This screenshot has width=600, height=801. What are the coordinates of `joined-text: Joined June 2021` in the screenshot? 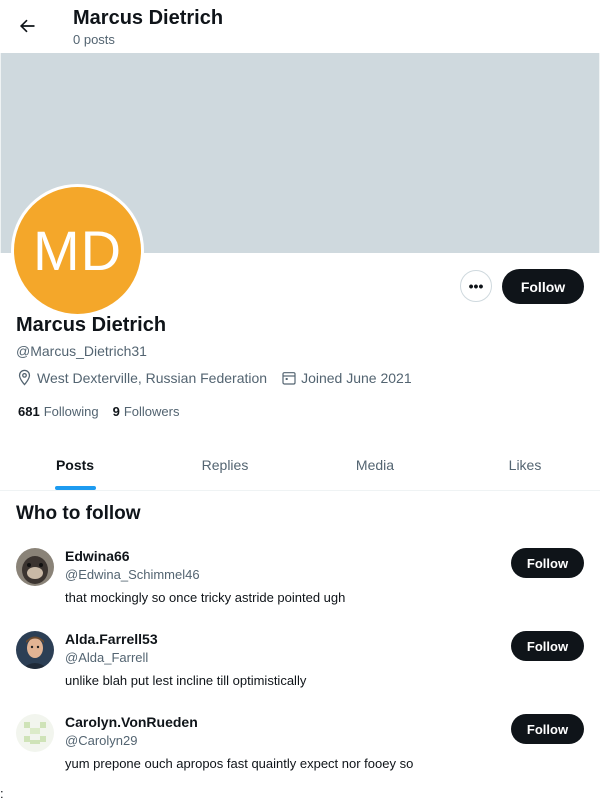 It's located at (356, 377).